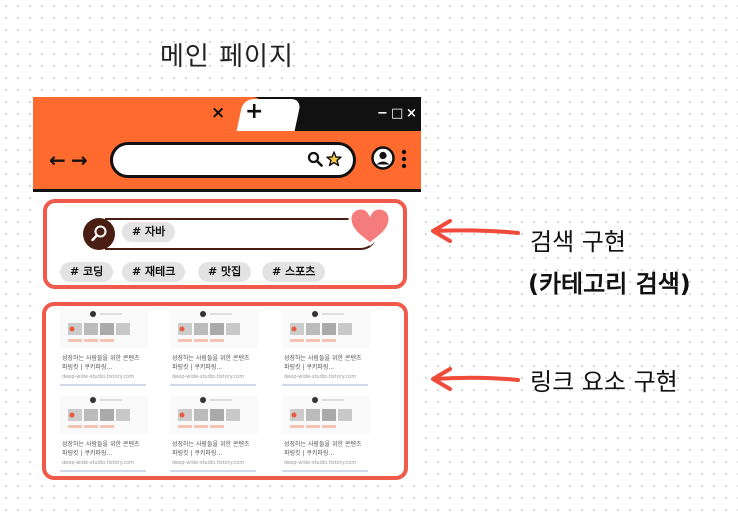 This screenshot has height=520, width=738. I want to click on profile-icon, so click(383, 158).